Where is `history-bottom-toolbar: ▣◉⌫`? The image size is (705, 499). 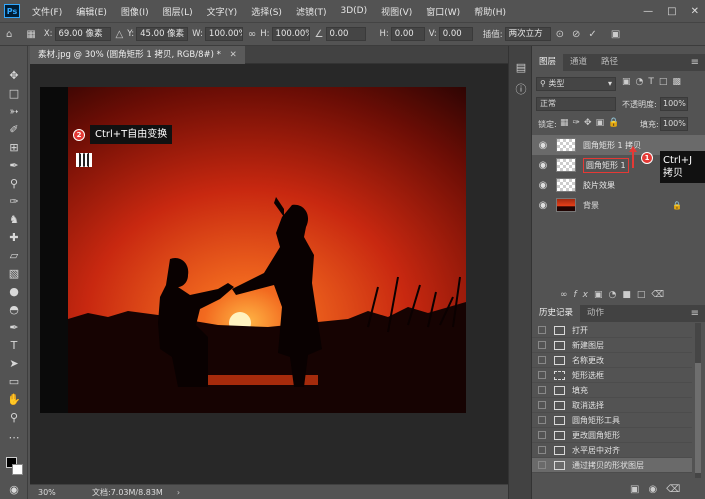
history-bottom-toolbar: ▣◉⌫ is located at coordinates (659, 489).